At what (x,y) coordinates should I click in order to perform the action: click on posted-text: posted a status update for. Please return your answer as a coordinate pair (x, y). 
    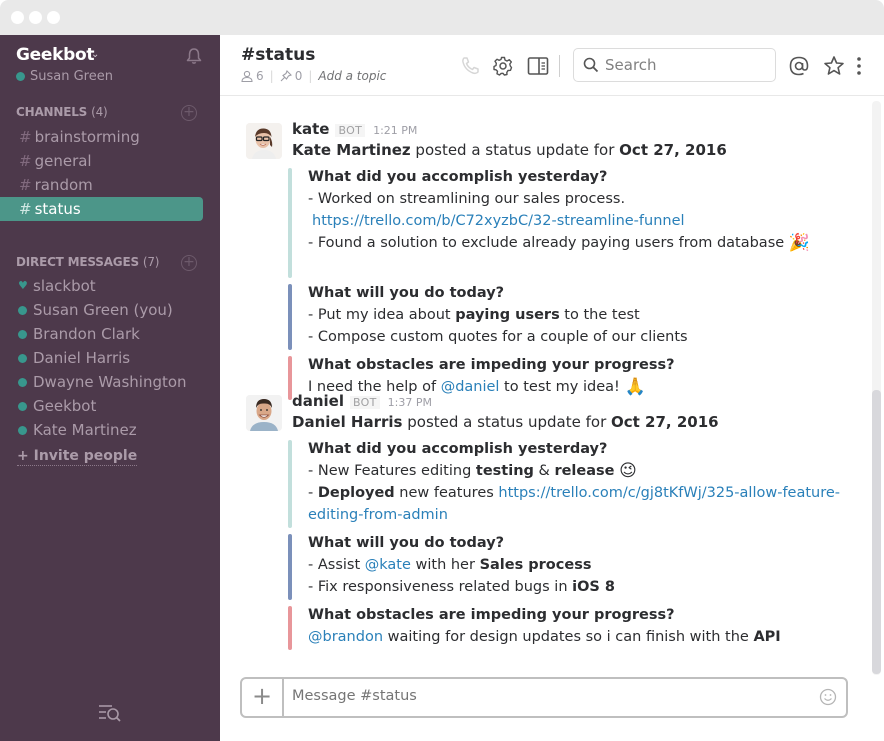
    Looking at the image, I should click on (506, 422).